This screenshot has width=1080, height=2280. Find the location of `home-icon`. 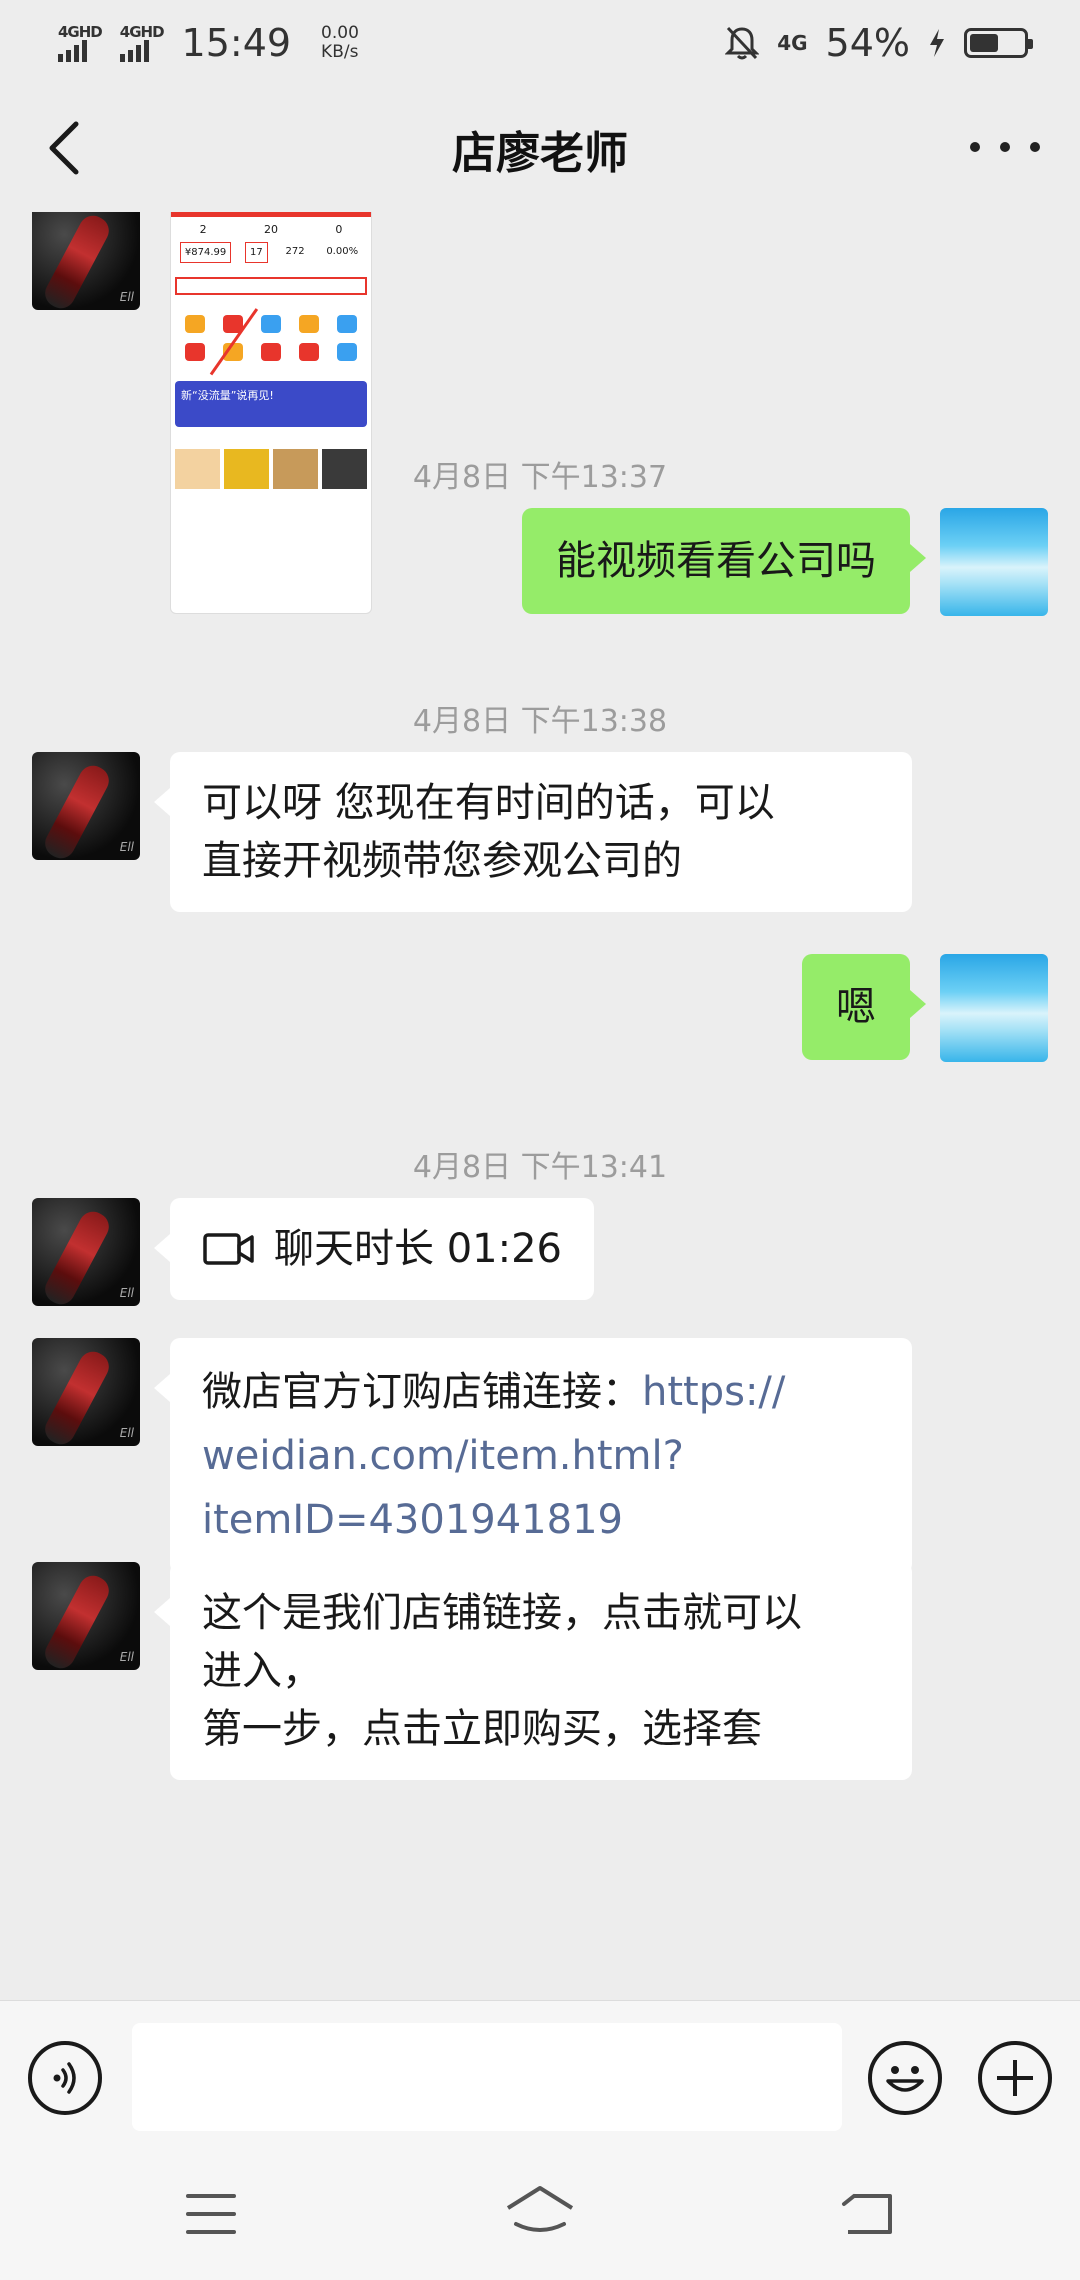

home-icon is located at coordinates (540, 2212).